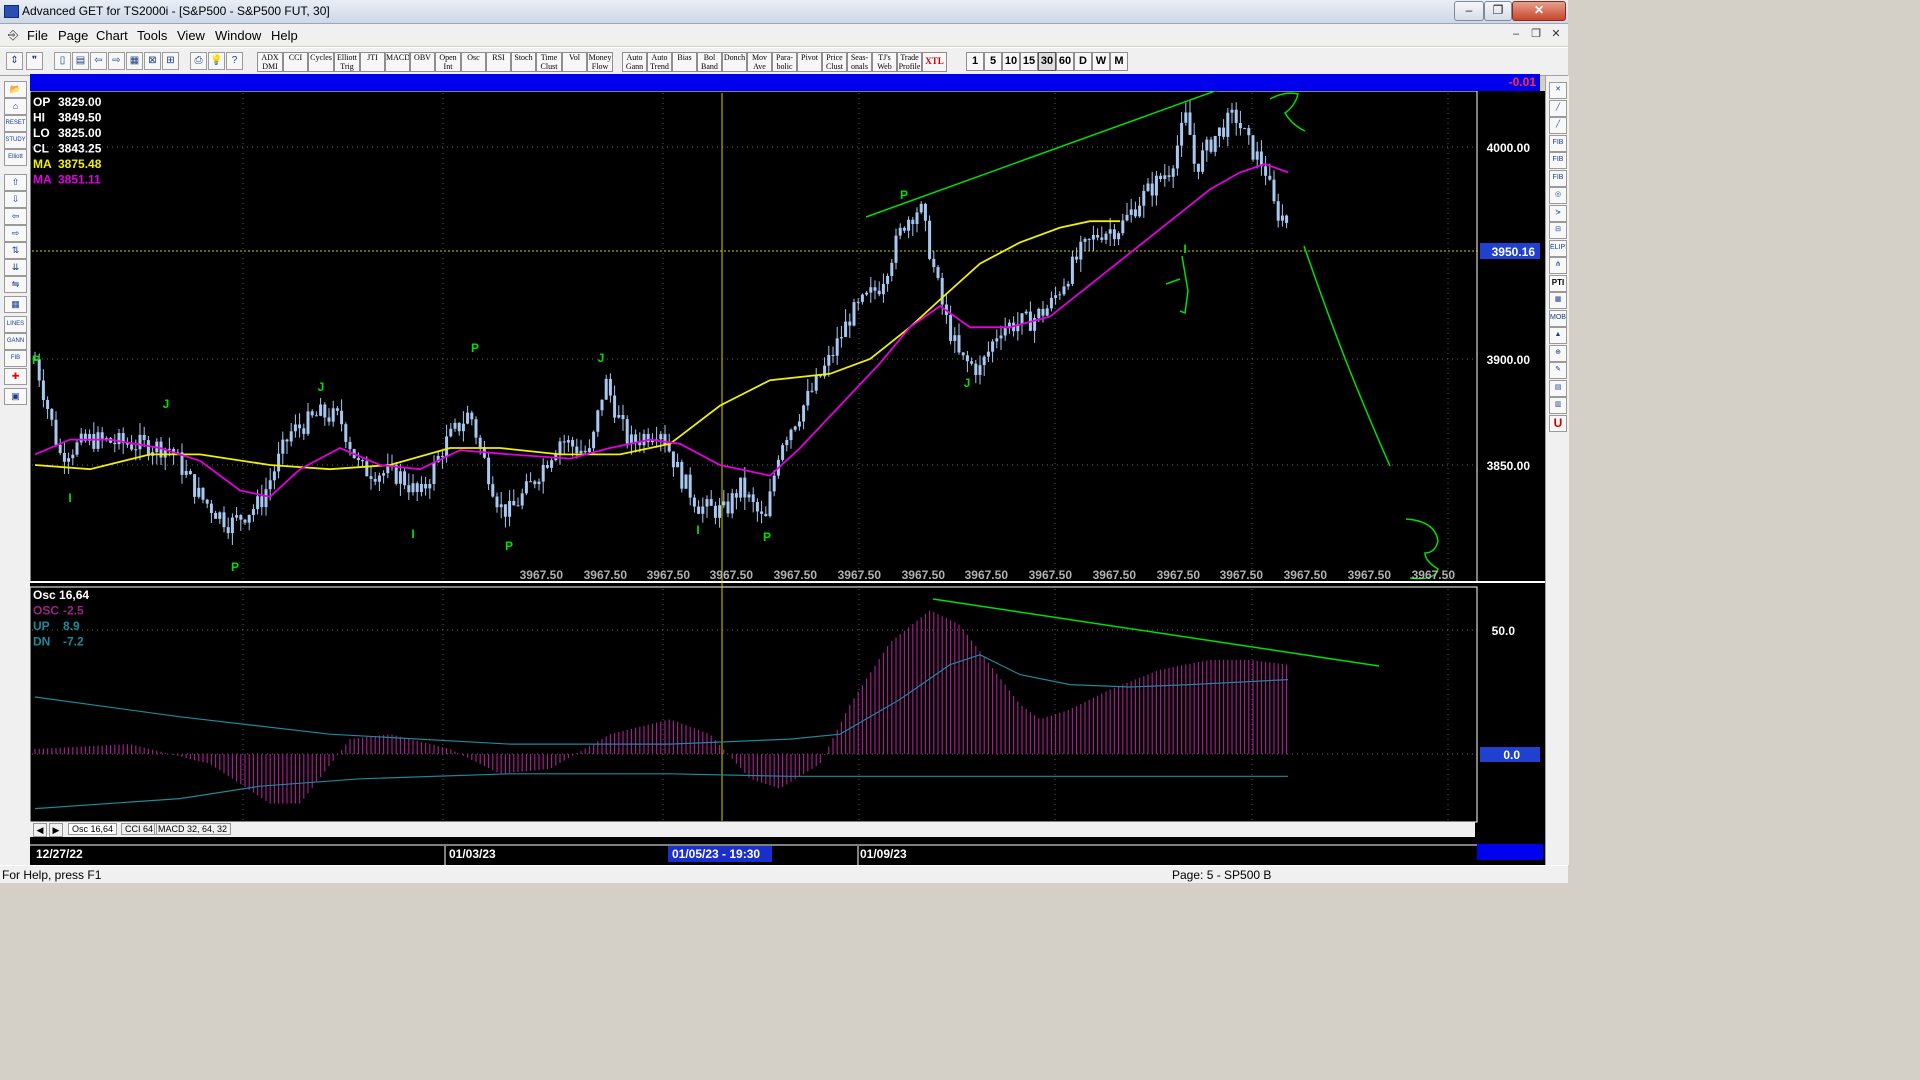 This screenshot has height=1080, width=1920. Describe the element at coordinates (1119, 61) in the screenshot. I see `interval-button-M: M` at that location.